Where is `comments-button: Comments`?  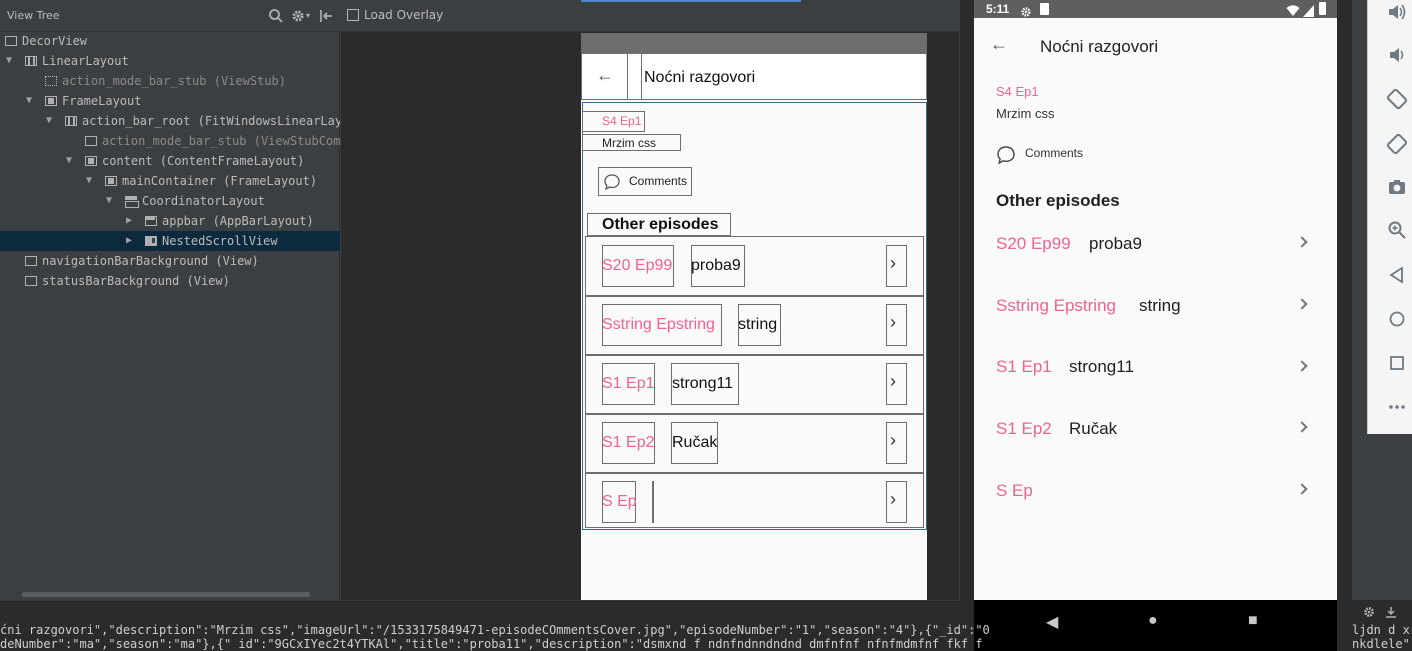 comments-button: Comments is located at coordinates (1054, 153).